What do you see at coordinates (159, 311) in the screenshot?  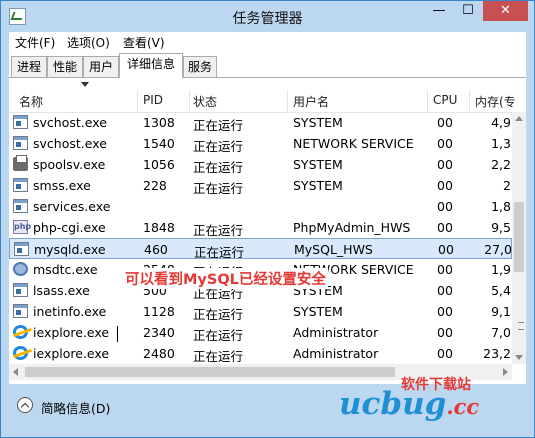 I see `process-pid: 1128` at bounding box center [159, 311].